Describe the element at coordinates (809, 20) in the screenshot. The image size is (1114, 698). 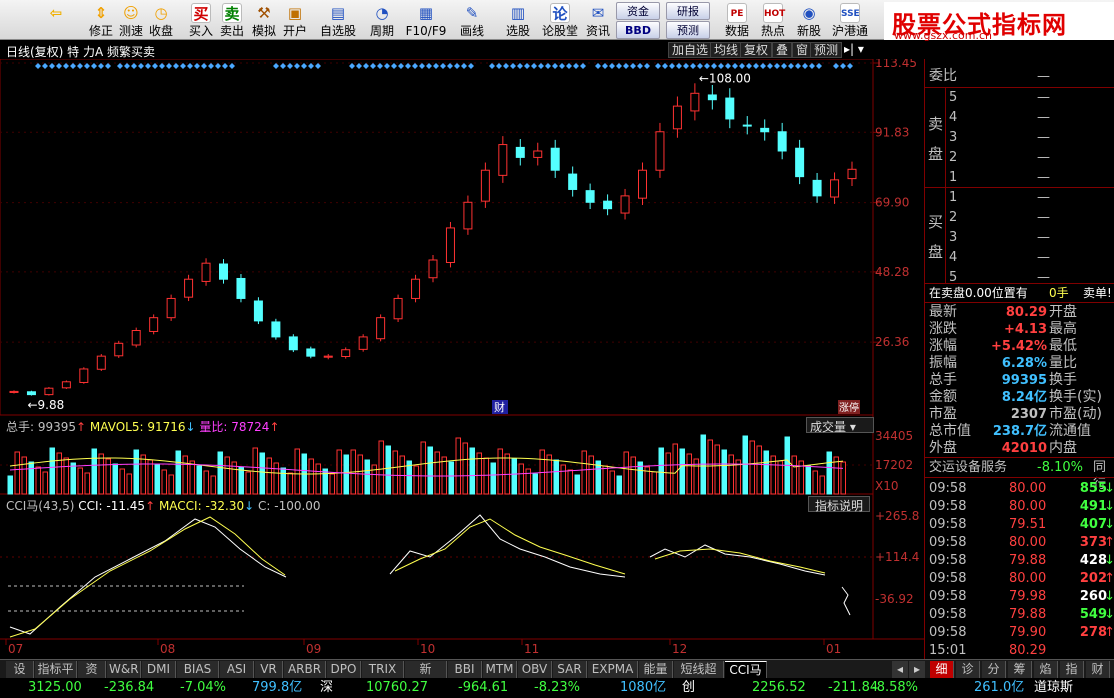
I see `toolbar-button-17: ◉ 新股` at that location.